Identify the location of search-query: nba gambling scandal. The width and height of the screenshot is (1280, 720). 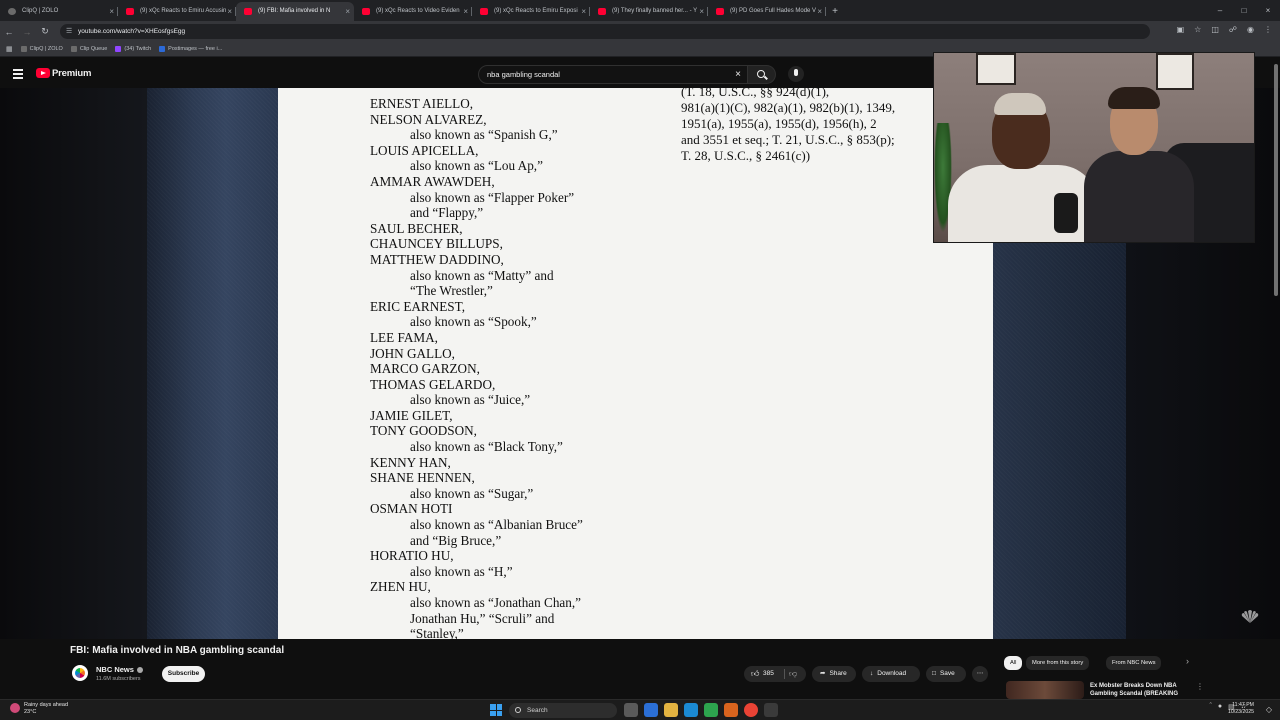
(523, 74).